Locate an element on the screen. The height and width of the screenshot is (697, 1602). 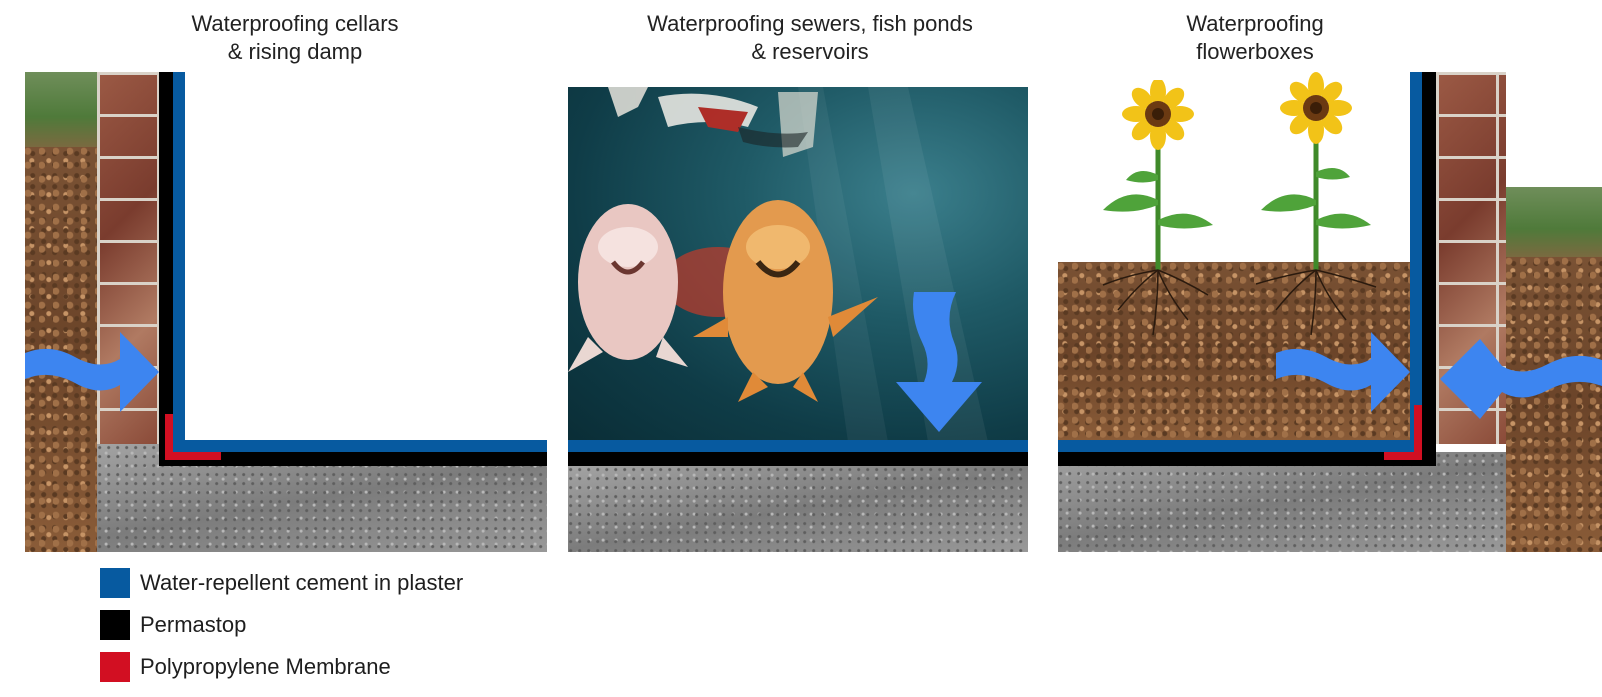
koi-fish-icon is located at coordinates (723, 301).